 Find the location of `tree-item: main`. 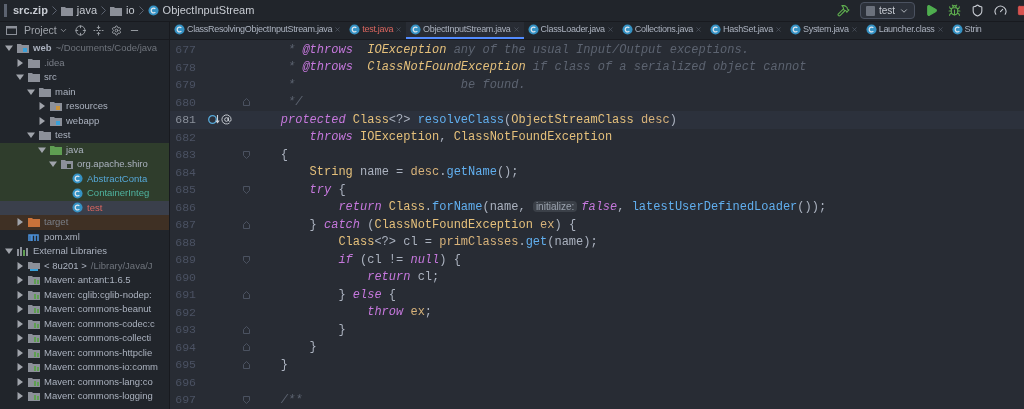

tree-item: main is located at coordinates (84, 91).